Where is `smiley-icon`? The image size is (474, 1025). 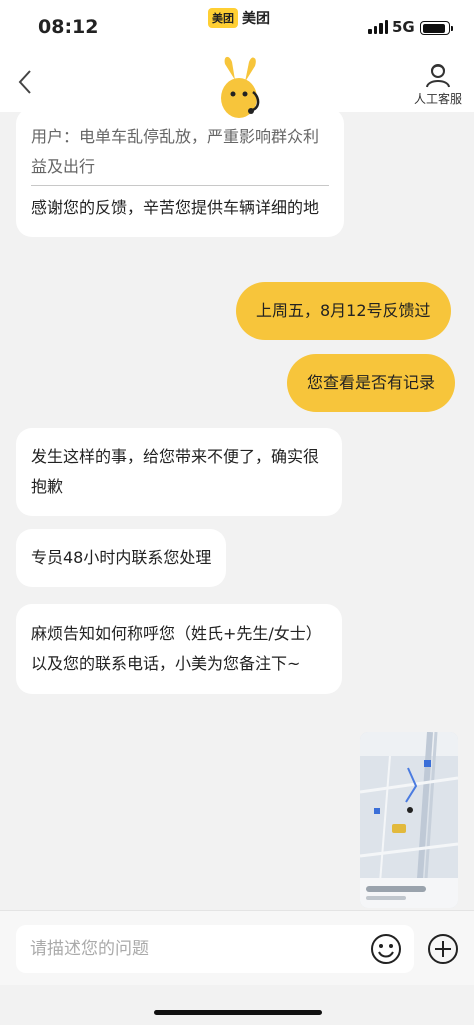 smiley-icon is located at coordinates (386, 949).